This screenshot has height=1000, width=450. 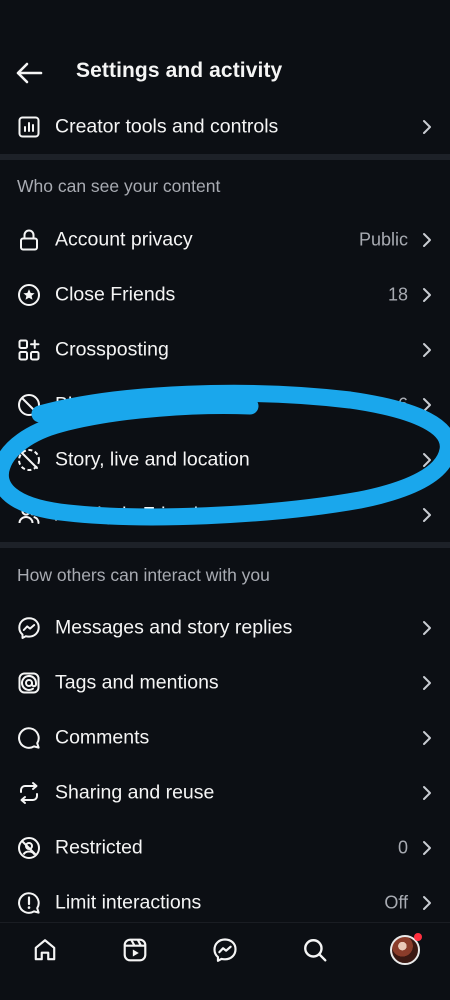 What do you see at coordinates (225, 349) in the screenshot?
I see `settings-item-crossposting: Crossposting` at bounding box center [225, 349].